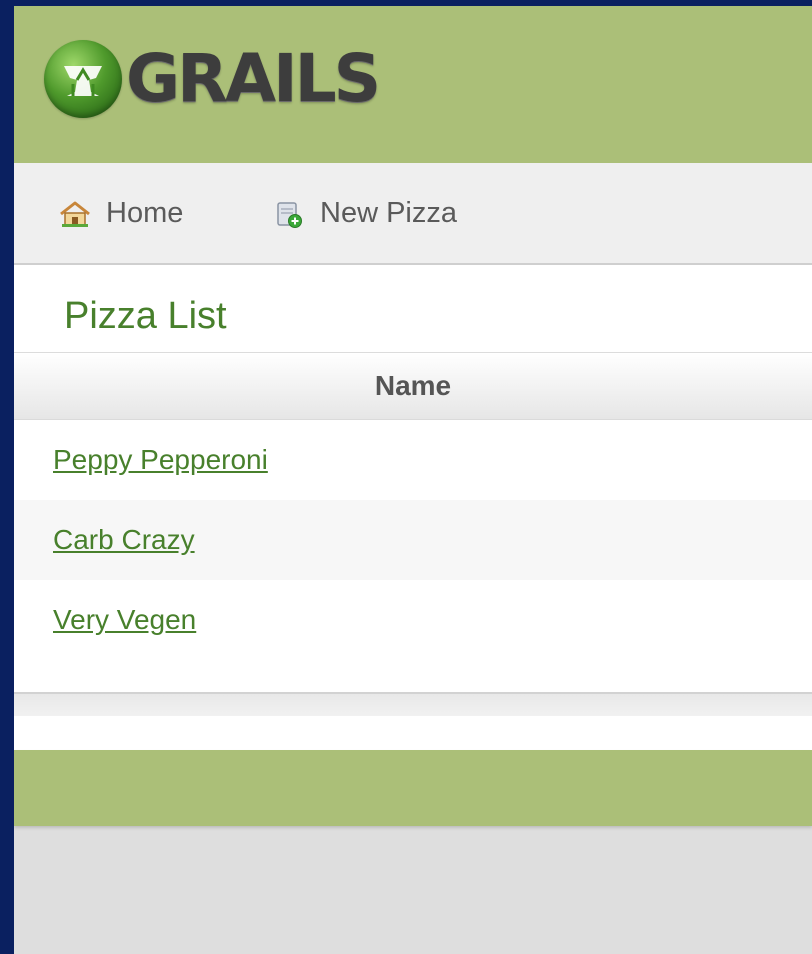 Image resolution: width=812 pixels, height=954 pixels. I want to click on table-row: Carb Crazy, so click(413, 540).